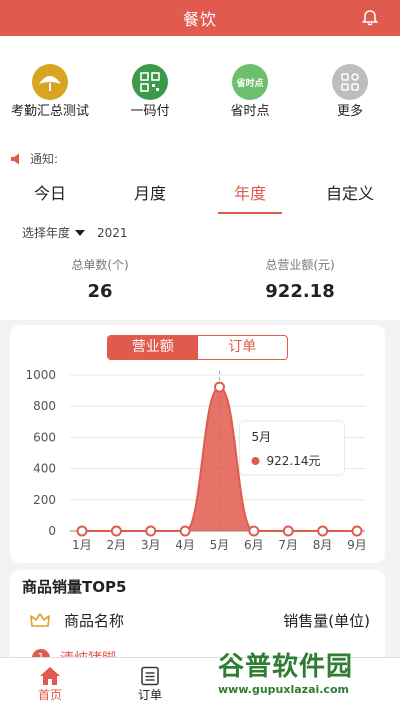 Image resolution: width=400 pixels, height=711 pixels. Describe the element at coordinates (100, 291) in the screenshot. I see `orders-value: 26` at that location.